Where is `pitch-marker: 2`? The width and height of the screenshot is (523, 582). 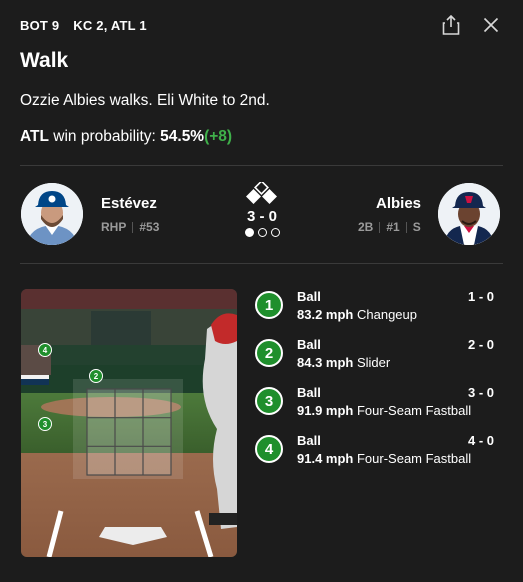
pitch-marker: 2 is located at coordinates (96, 376).